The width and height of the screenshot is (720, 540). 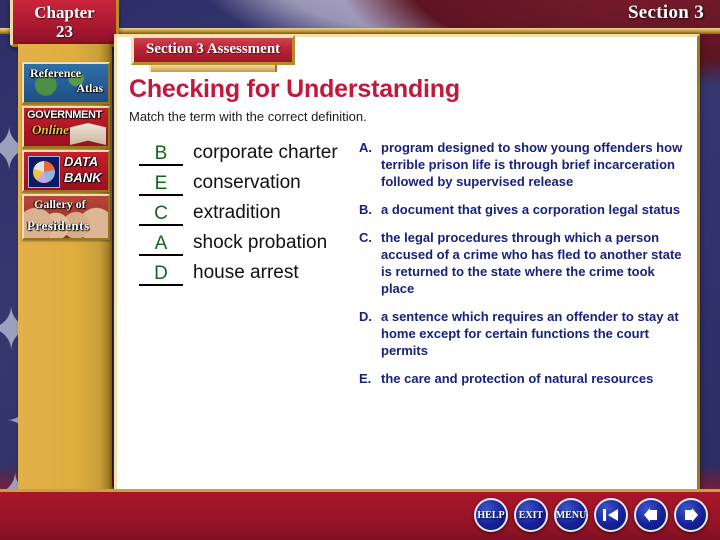 What do you see at coordinates (64, 12) in the screenshot?
I see `chapter-word: Chapter` at bounding box center [64, 12].